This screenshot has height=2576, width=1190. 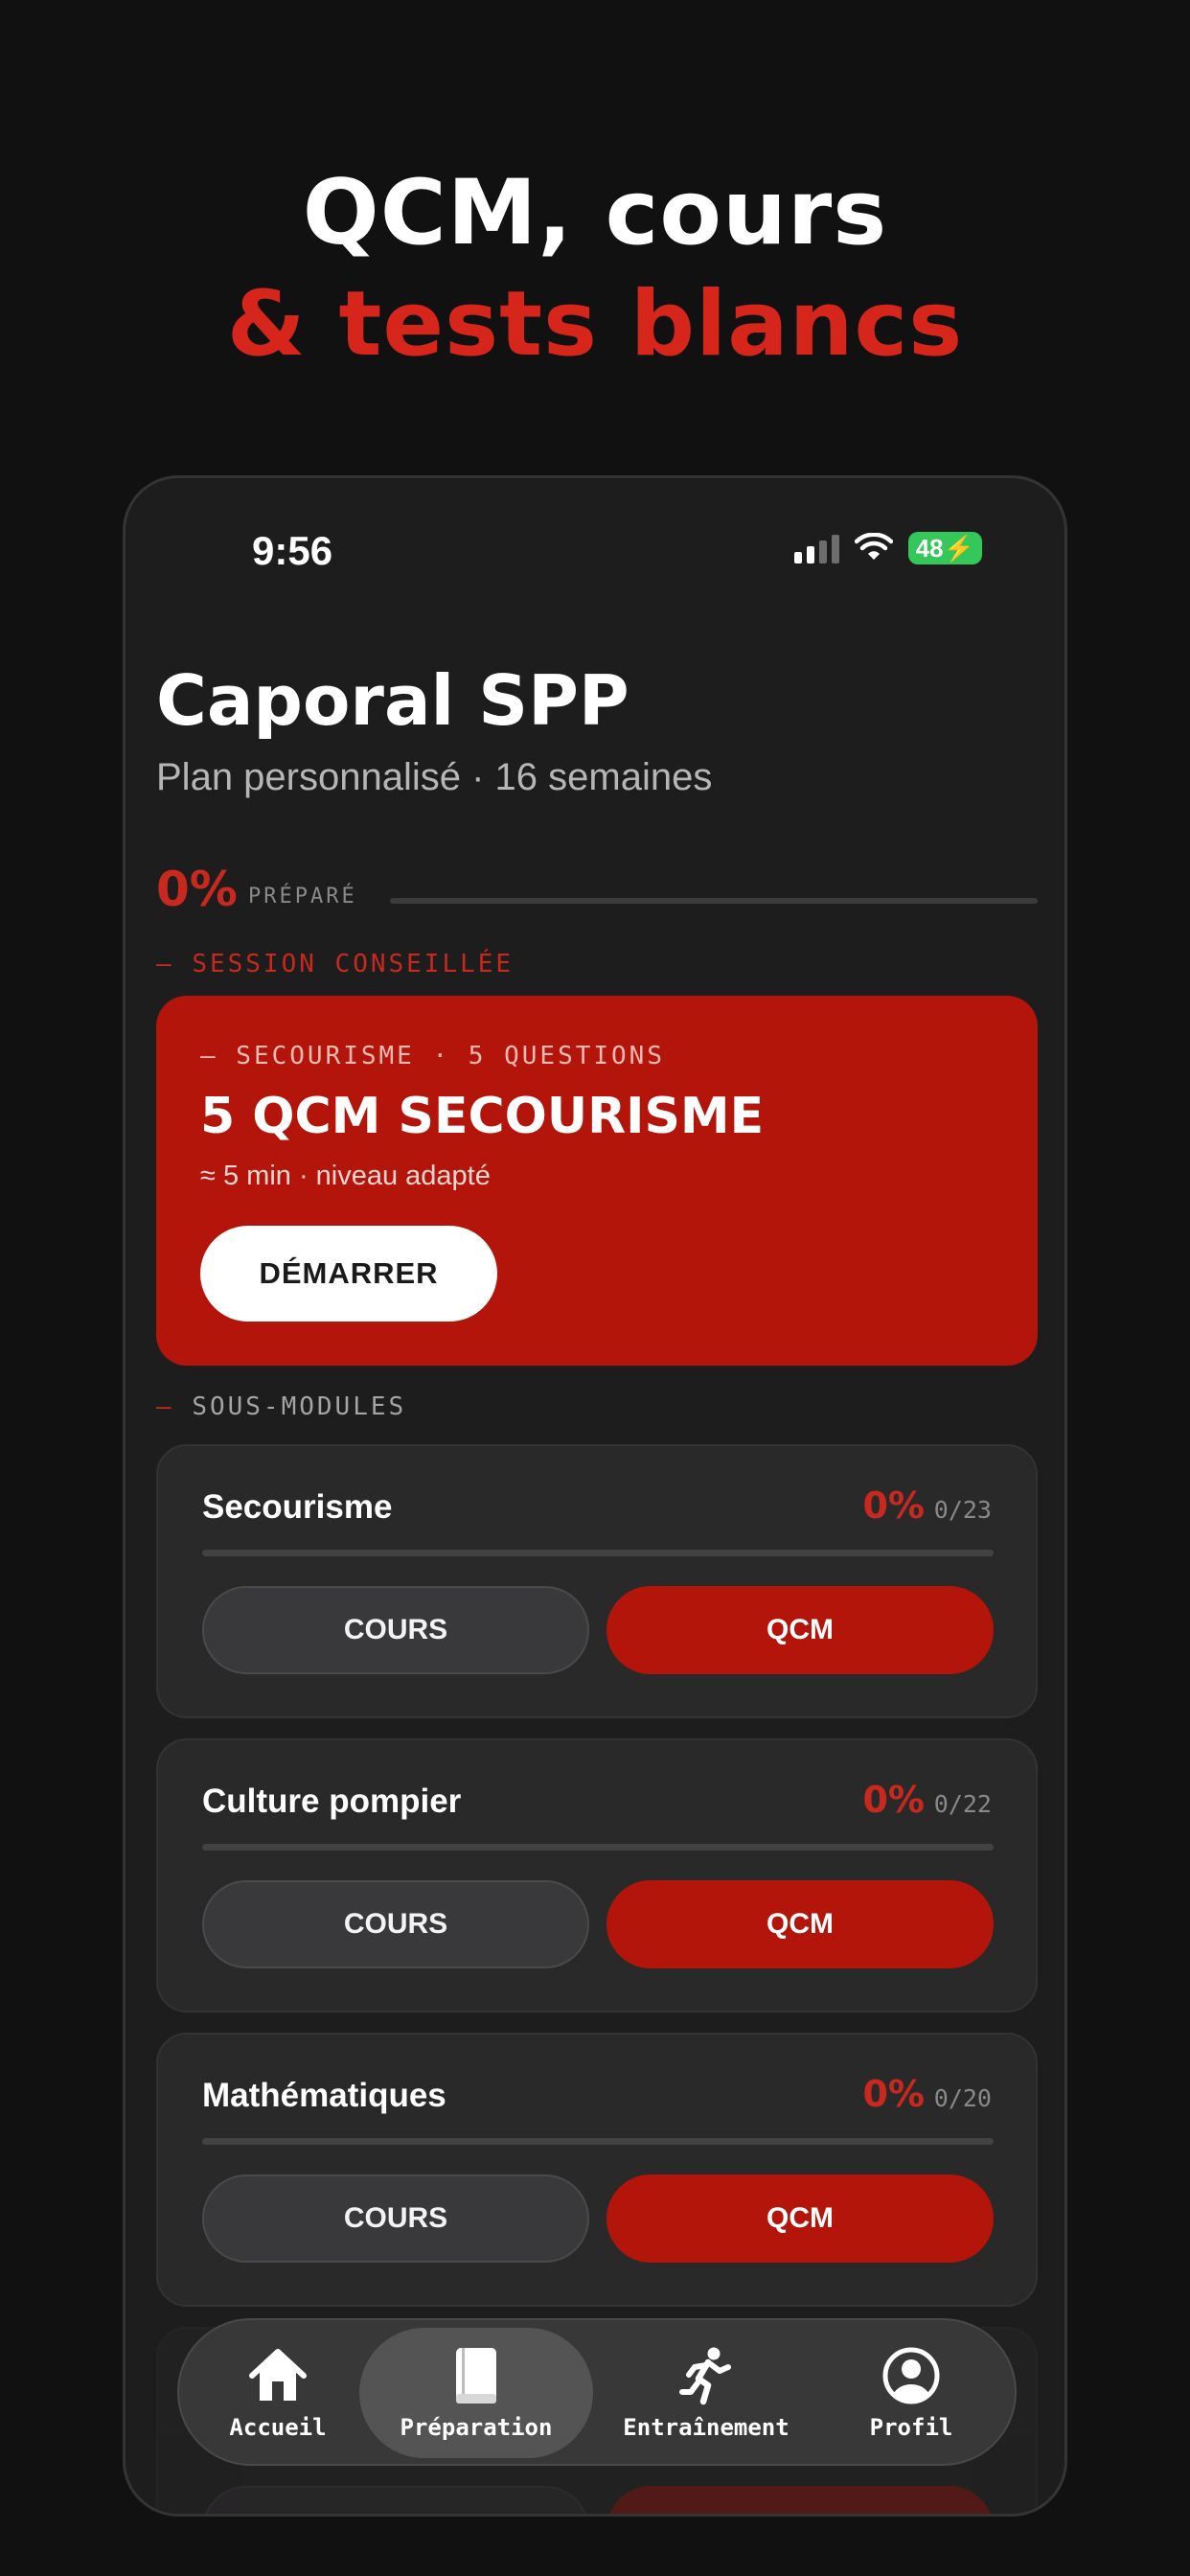 What do you see at coordinates (332, 1801) in the screenshot?
I see `module-name: Culture pompier` at bounding box center [332, 1801].